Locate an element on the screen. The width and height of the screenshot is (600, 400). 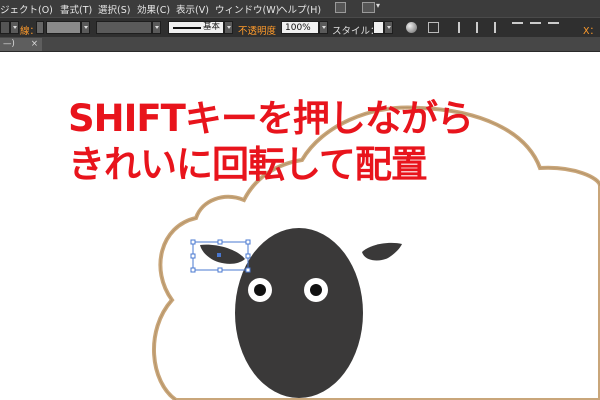
instruction-heading-line2: きれいに回転して配置 is located at coordinates (248, 164).